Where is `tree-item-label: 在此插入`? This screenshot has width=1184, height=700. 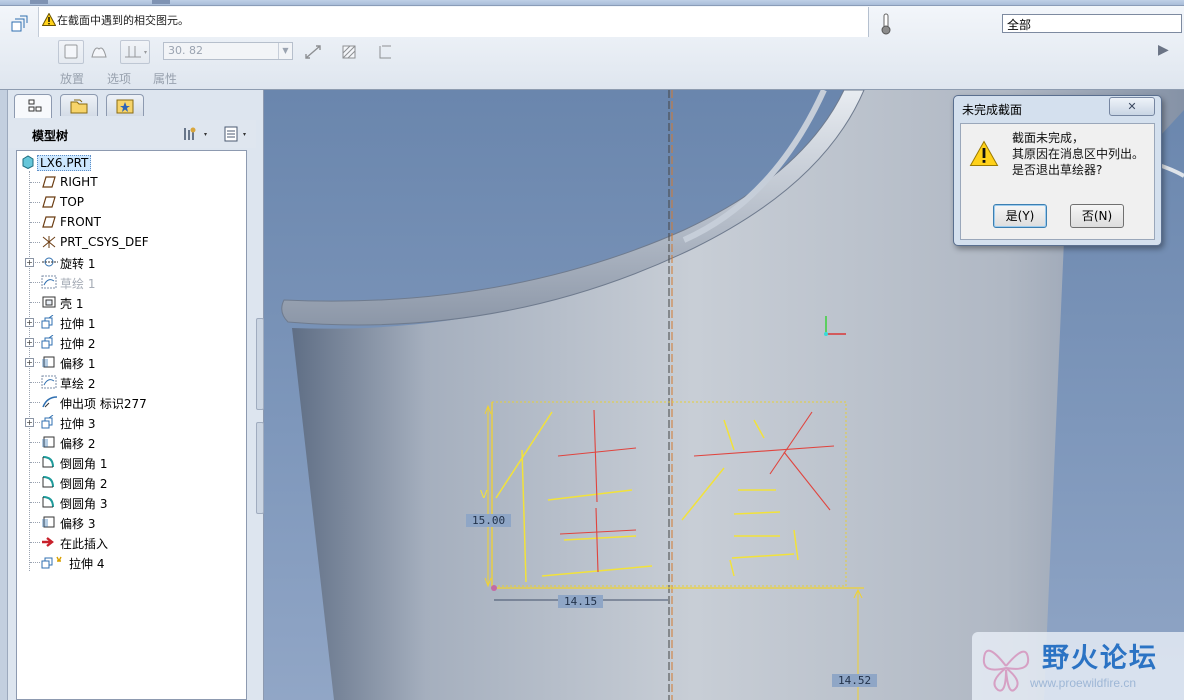 tree-item-label: 在此插入 is located at coordinates (84, 544).